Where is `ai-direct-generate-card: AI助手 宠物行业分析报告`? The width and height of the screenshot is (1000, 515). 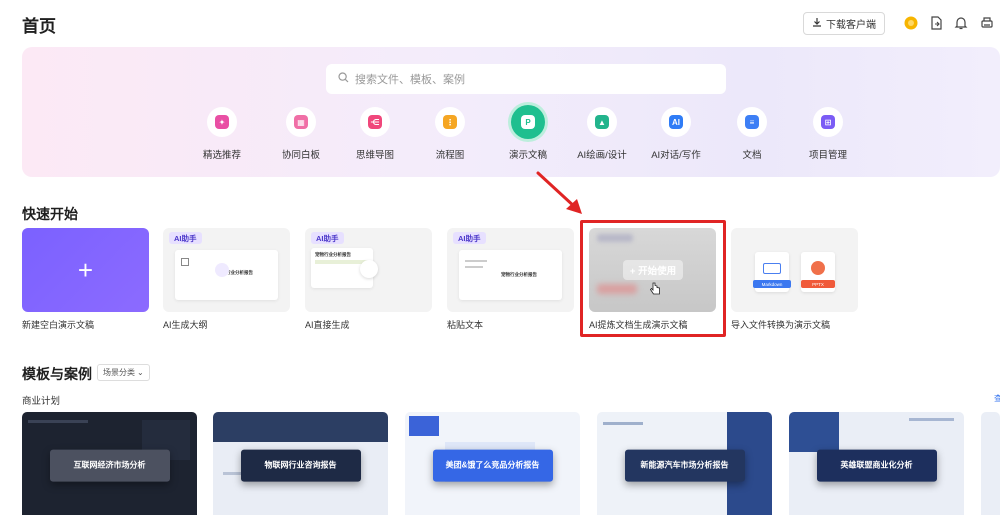 ai-direct-generate-card: AI助手 宠物行业分析报告 is located at coordinates (368, 270).